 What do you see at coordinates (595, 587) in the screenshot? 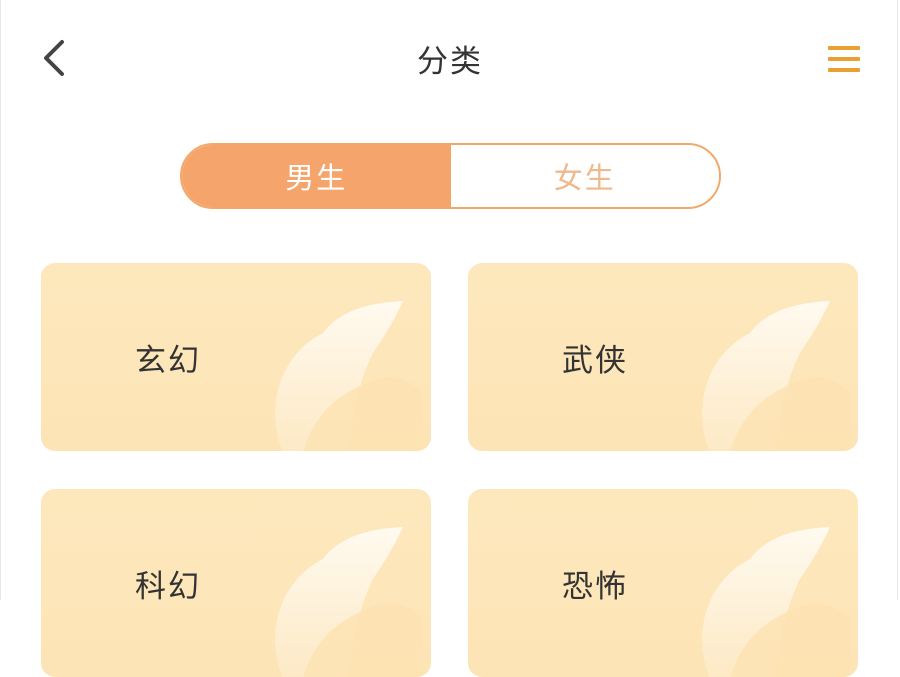
I see `category-label: 恐怖` at bounding box center [595, 587].